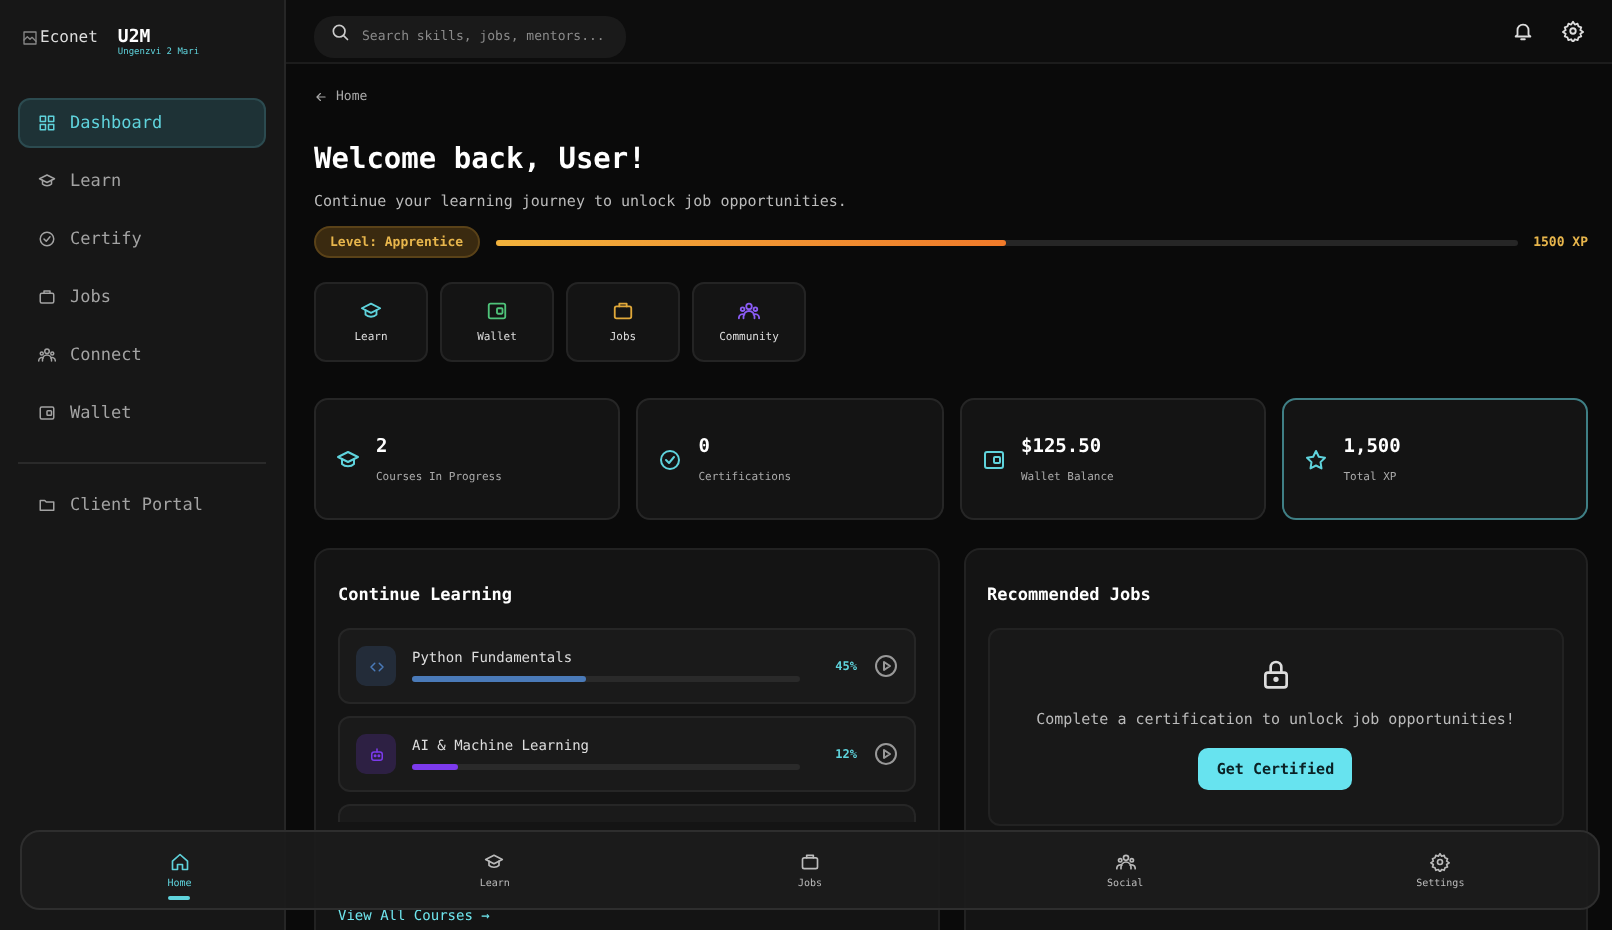  What do you see at coordinates (142, 239) in the screenshot?
I see `sidebar-item: Certify` at bounding box center [142, 239].